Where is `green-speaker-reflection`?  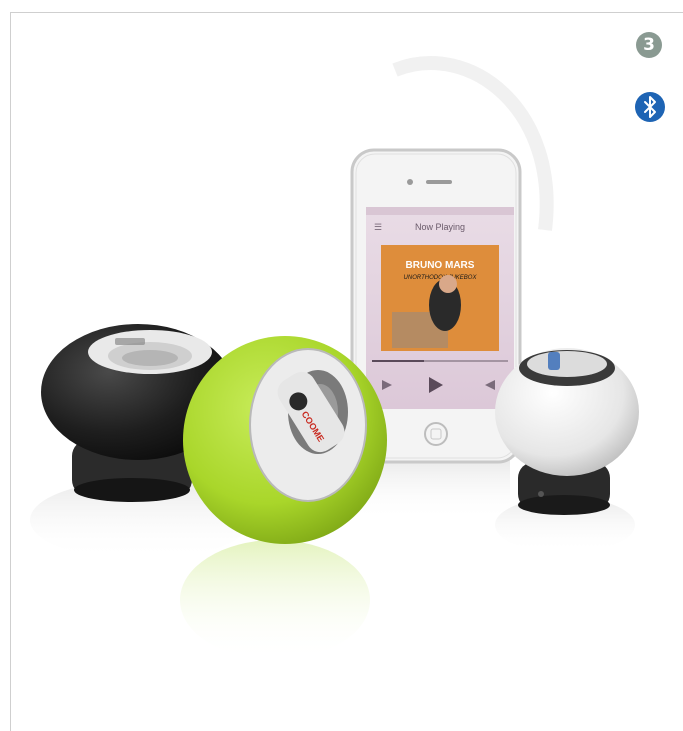
green-speaker-reflection is located at coordinates (275, 600).